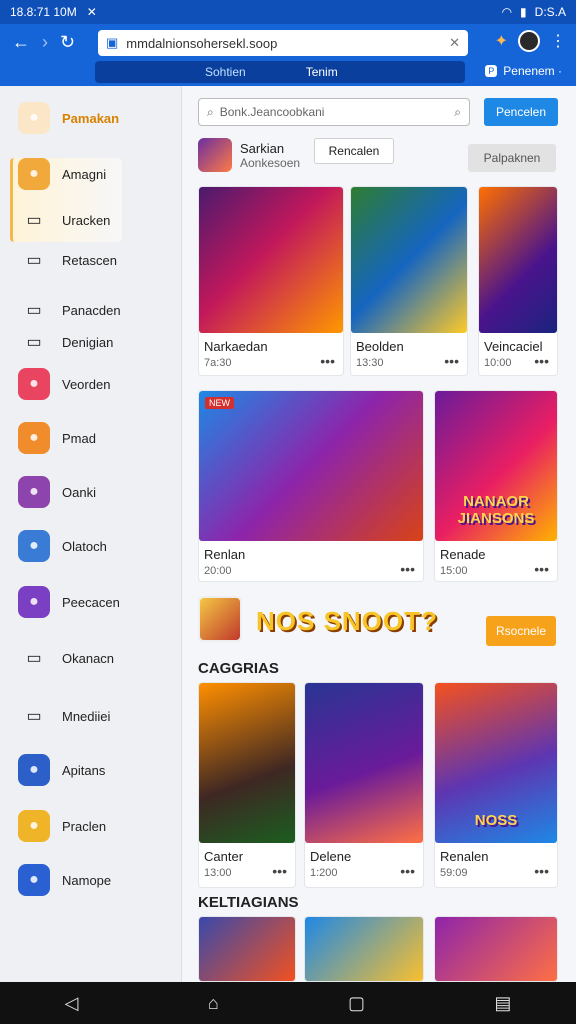 The width and height of the screenshot is (576, 1024). Describe the element at coordinates (72, 1003) in the screenshot. I see `nav-back-icon: ◁` at that location.